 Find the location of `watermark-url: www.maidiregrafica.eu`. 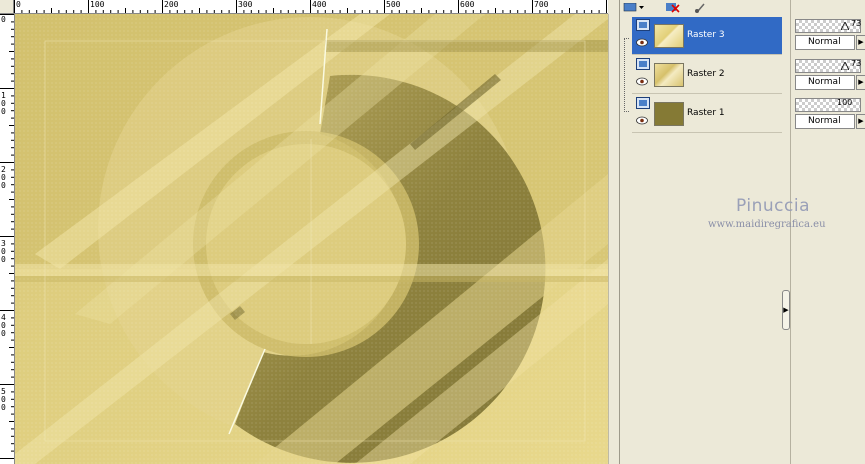

watermark-url: www.maidiregrafica.eu is located at coordinates (767, 224).